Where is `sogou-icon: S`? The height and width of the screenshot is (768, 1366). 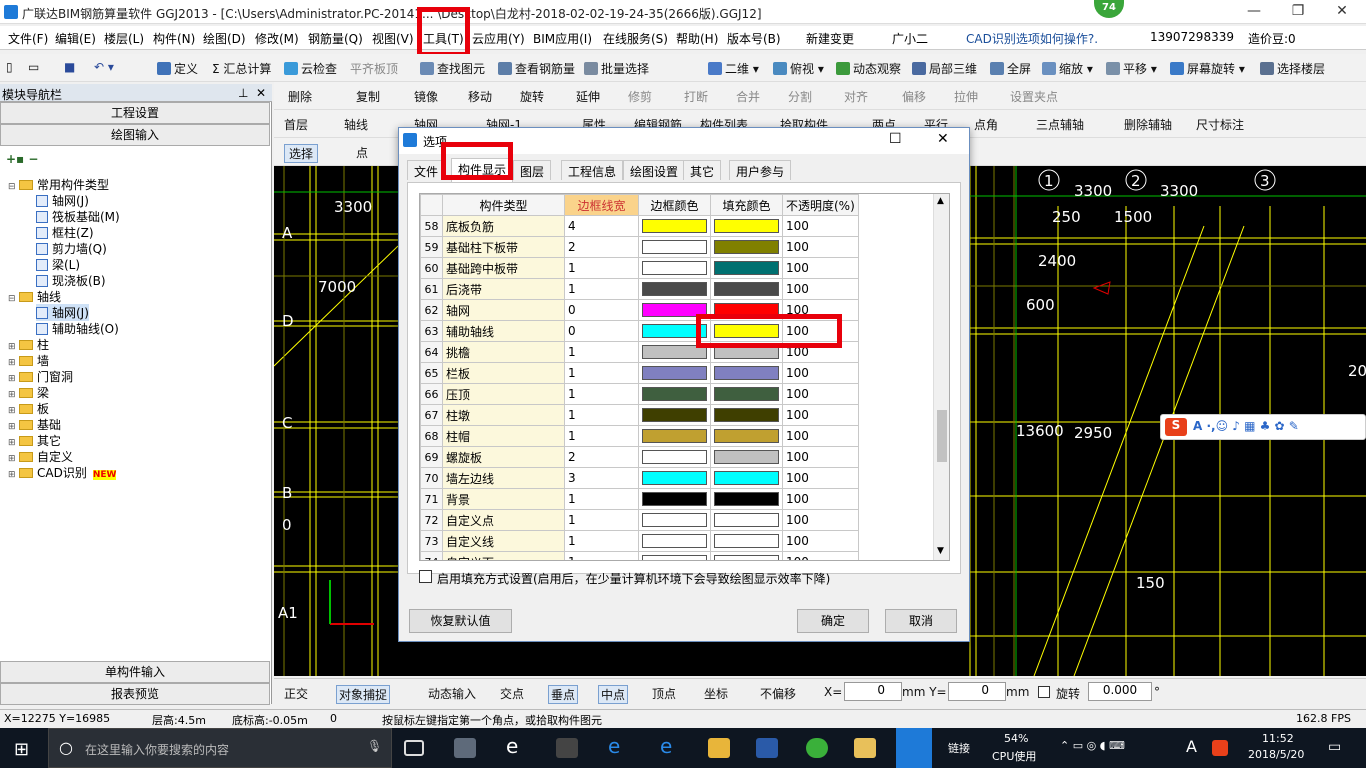 sogou-icon: S is located at coordinates (1176, 427).